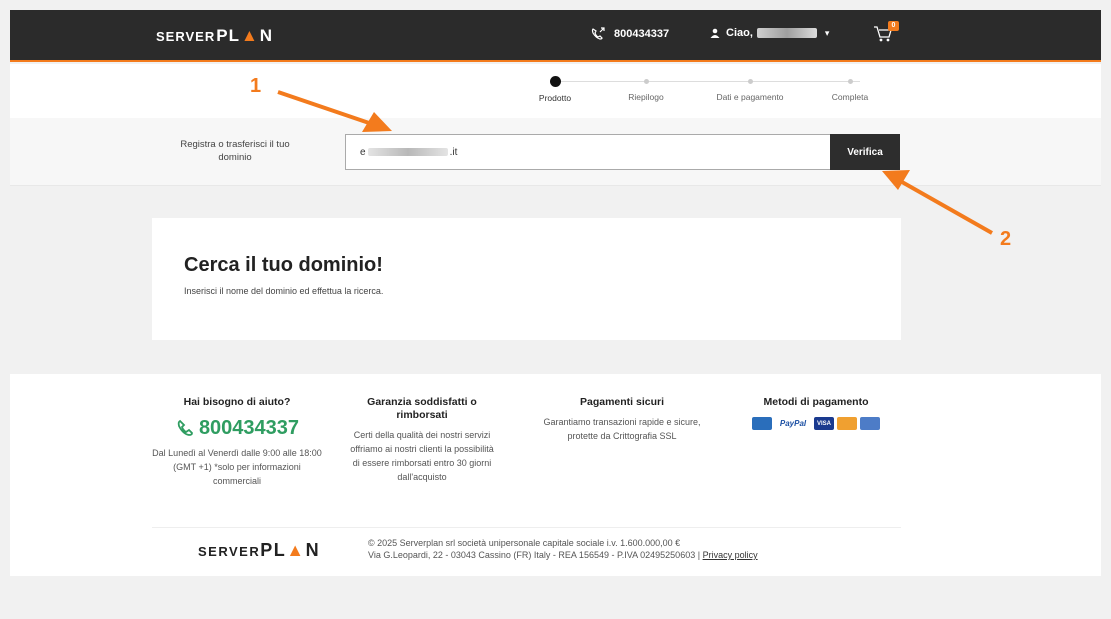  Describe the element at coordinates (256, 86) in the screenshot. I see `annotation-label-1: 1` at that location.